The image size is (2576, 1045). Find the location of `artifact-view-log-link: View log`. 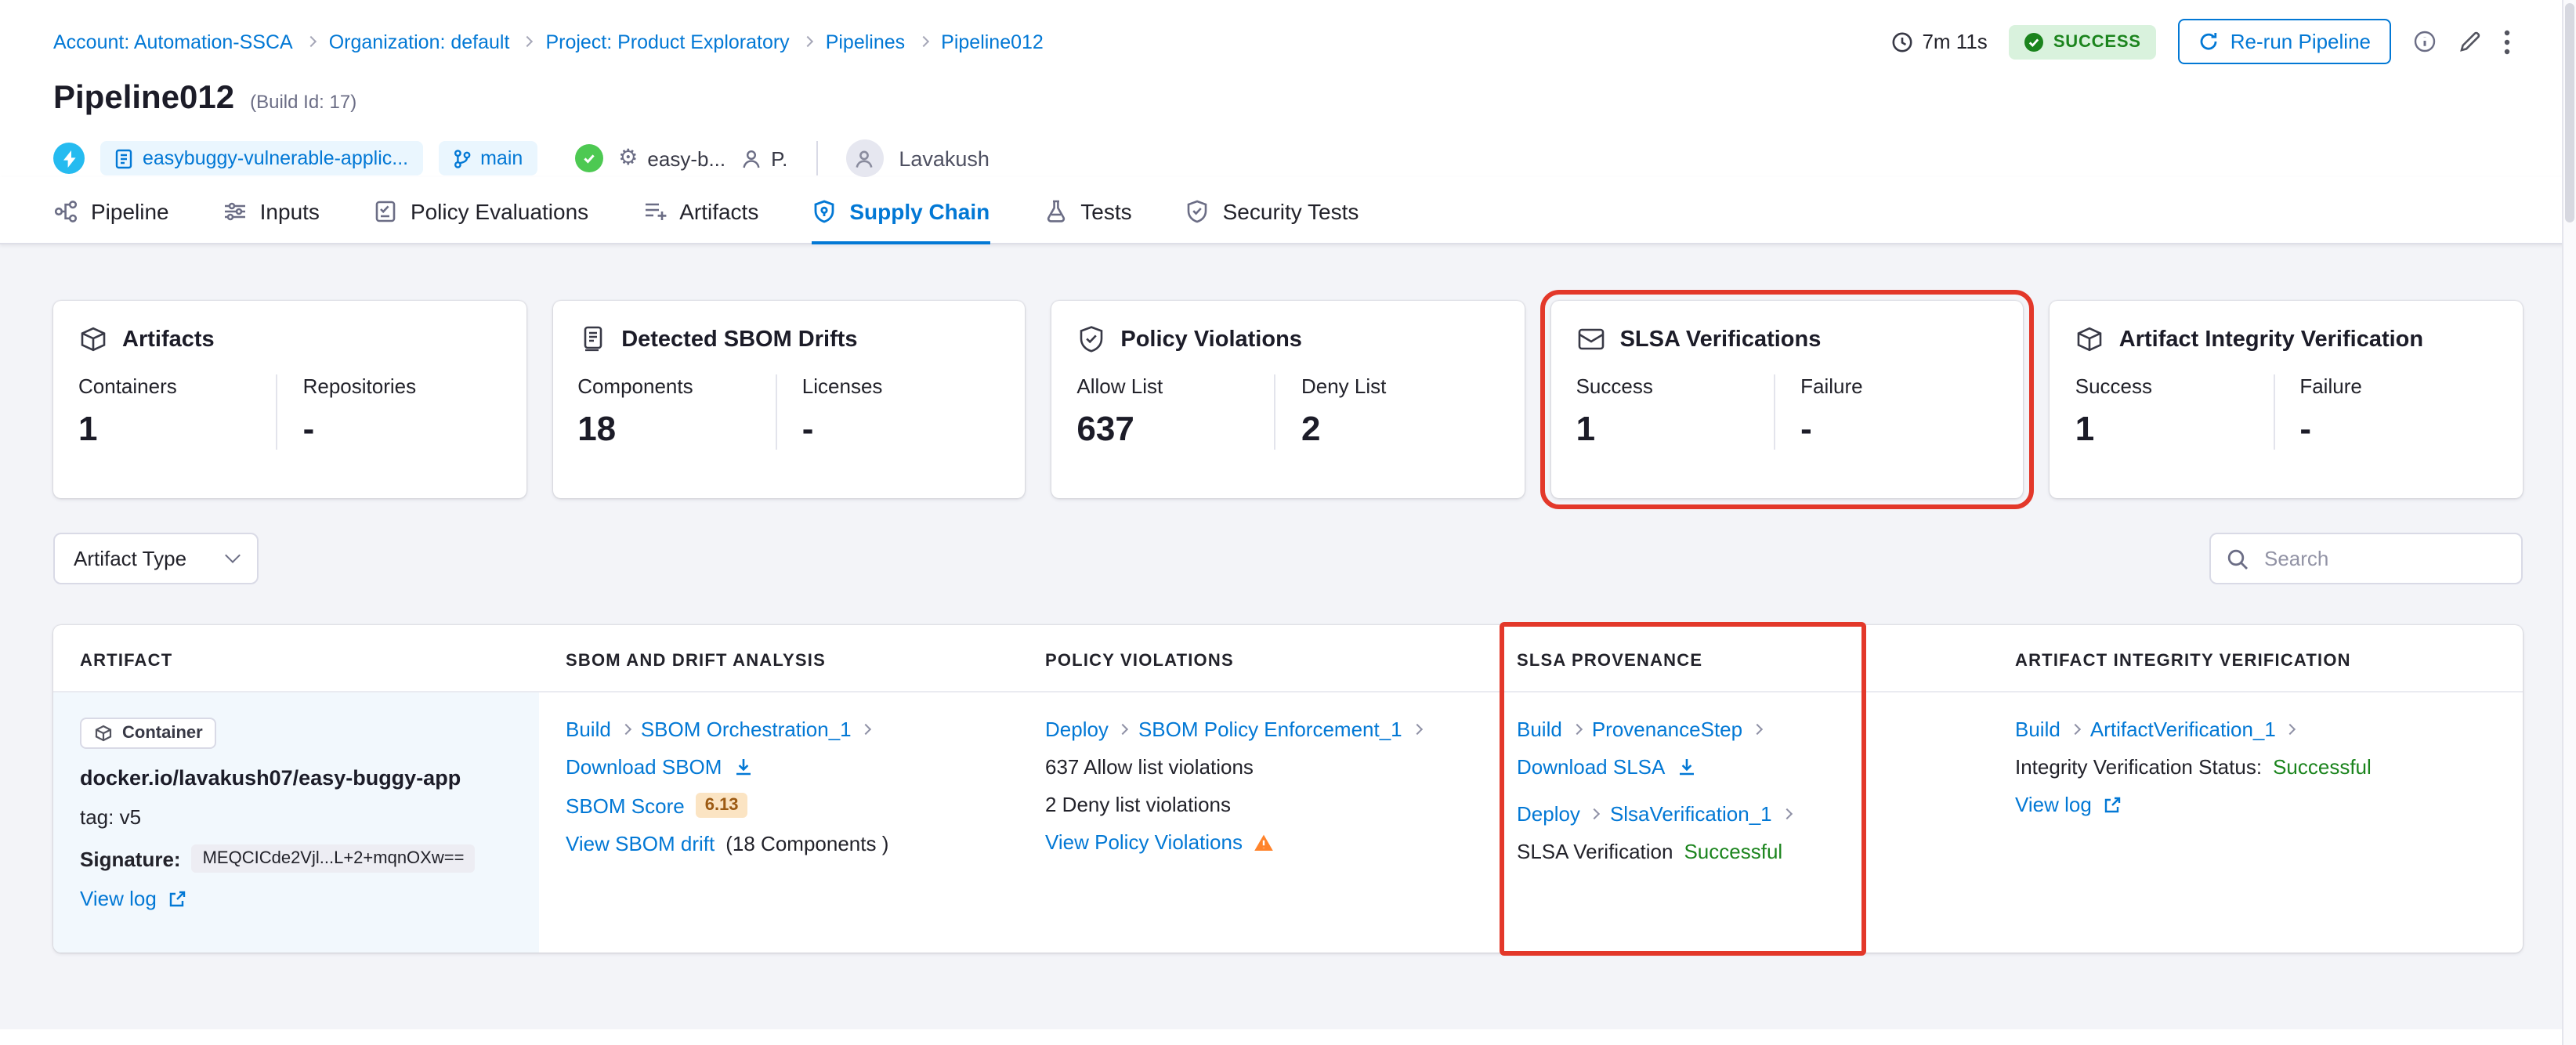

artifact-view-log-link: View log is located at coordinates (119, 898).